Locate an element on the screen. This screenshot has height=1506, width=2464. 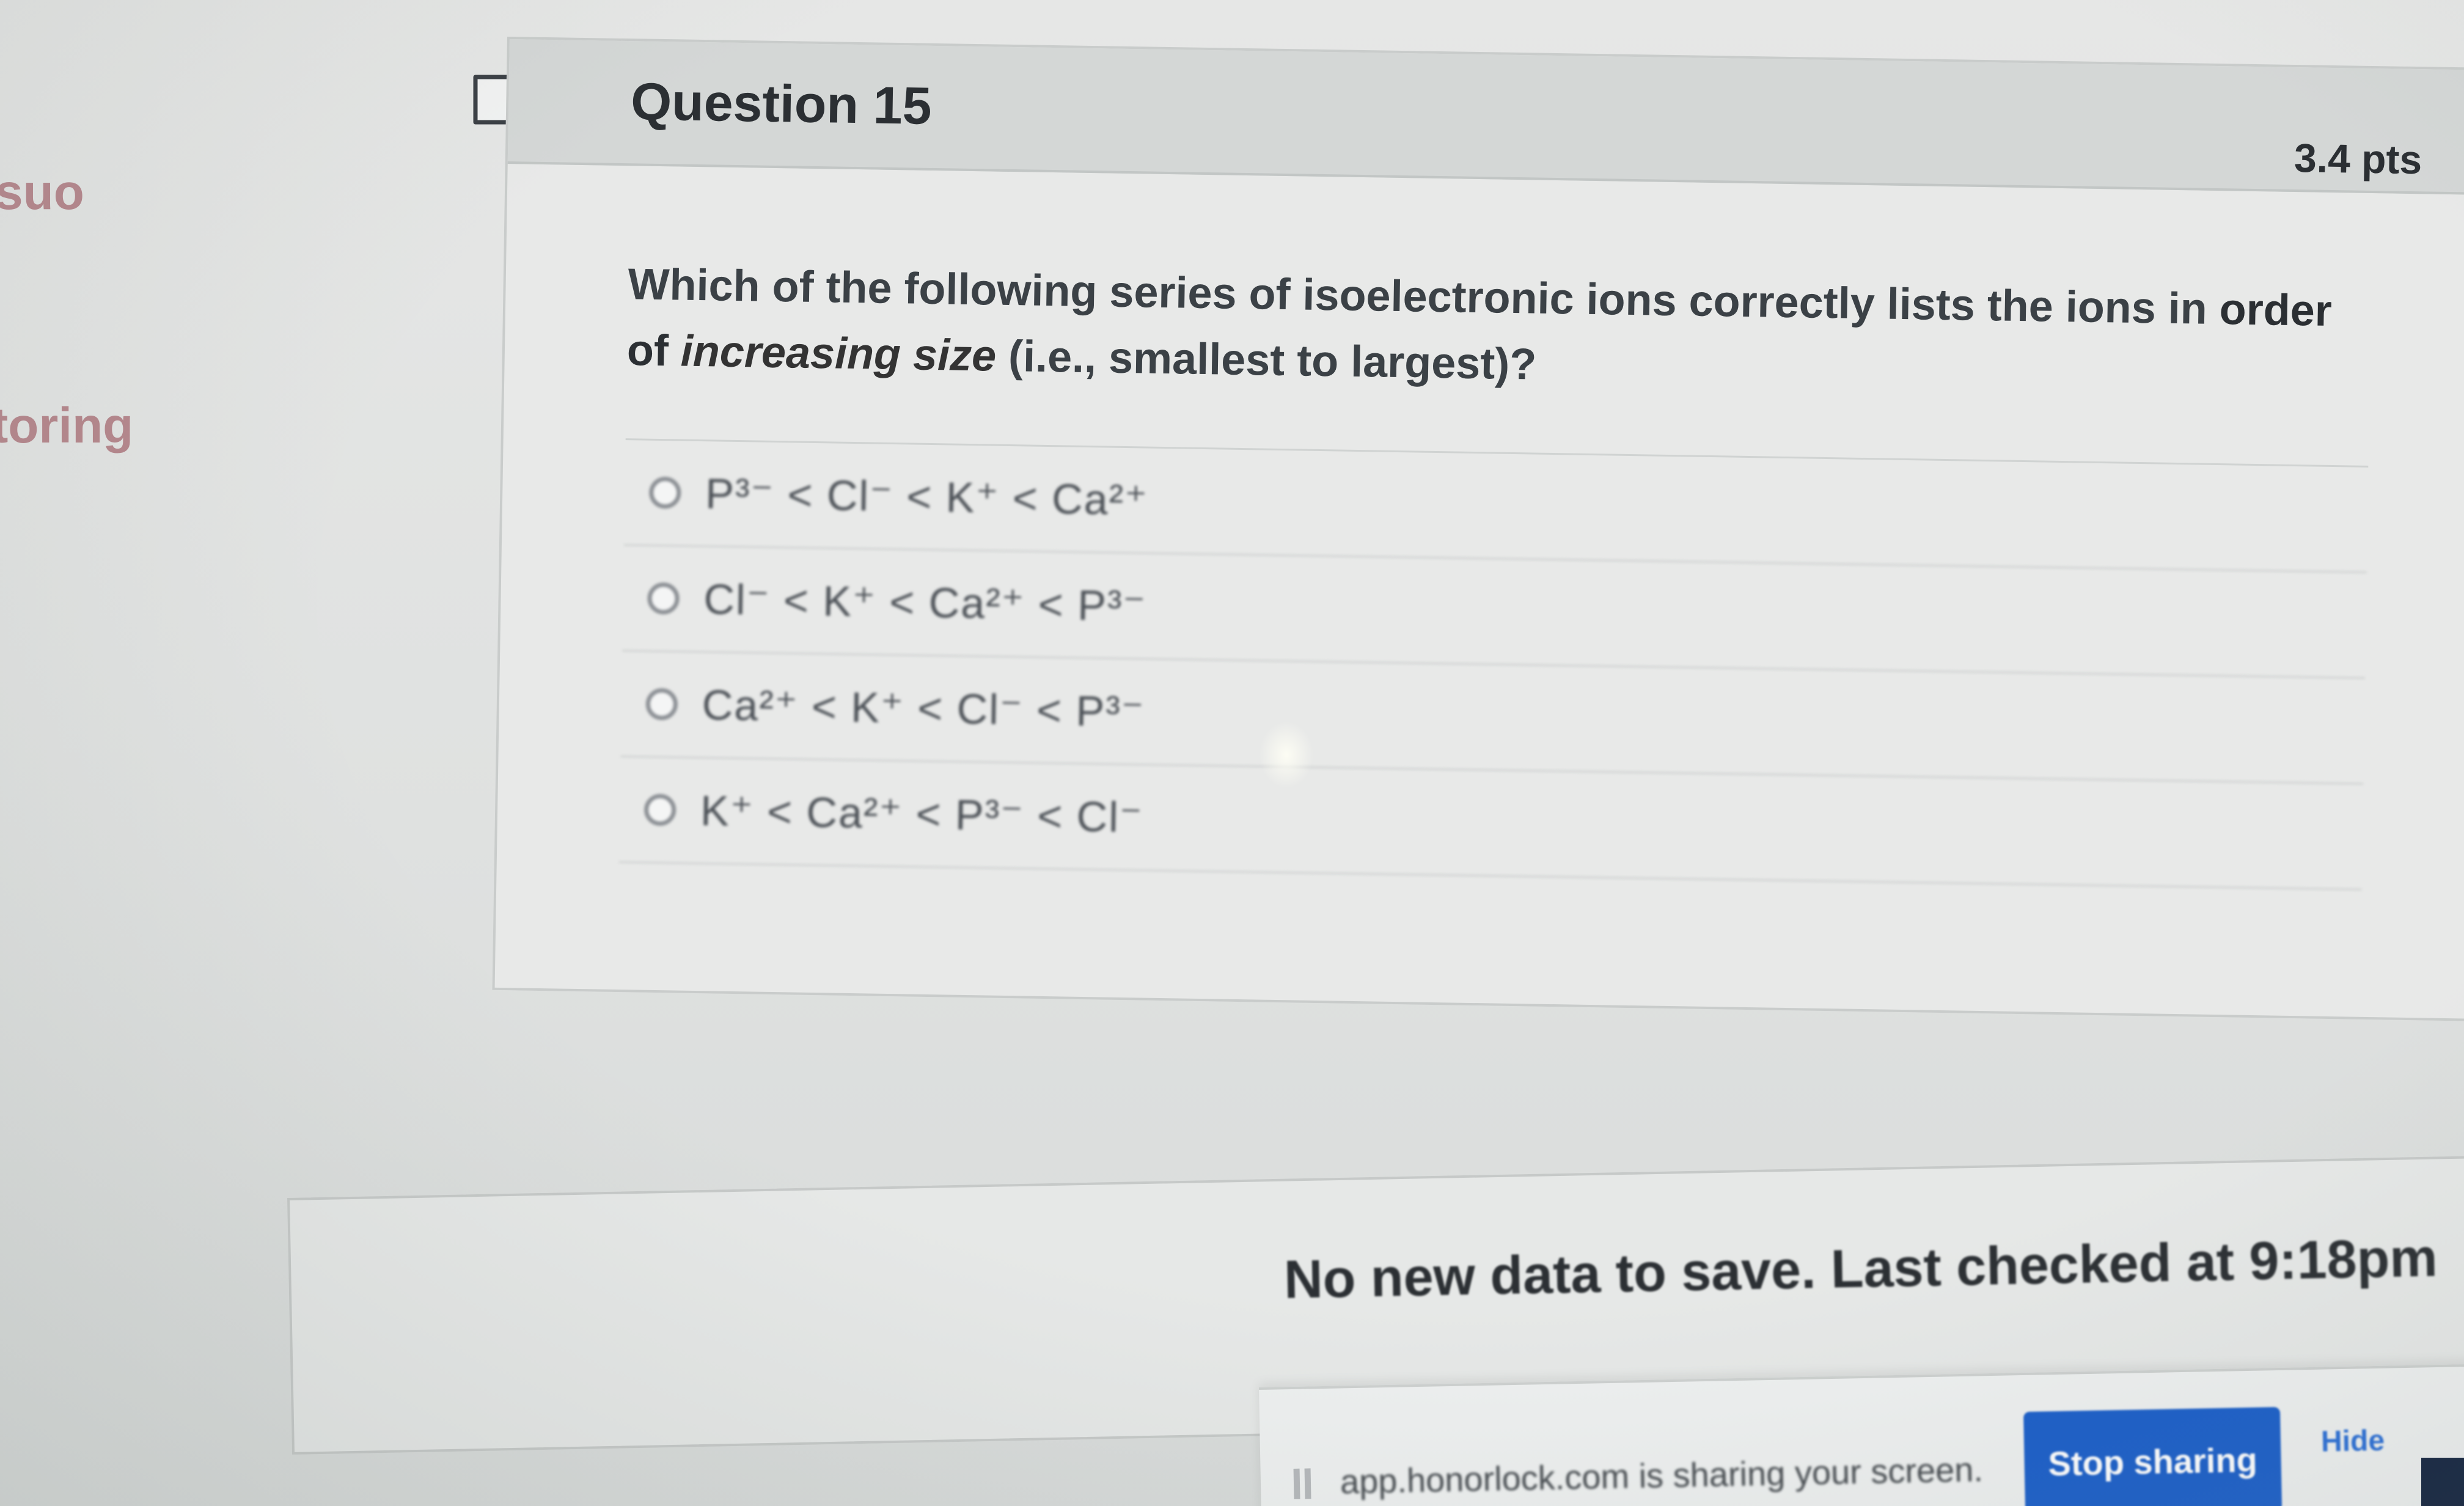
question-points: 3.4 pts is located at coordinates (2358, 158).